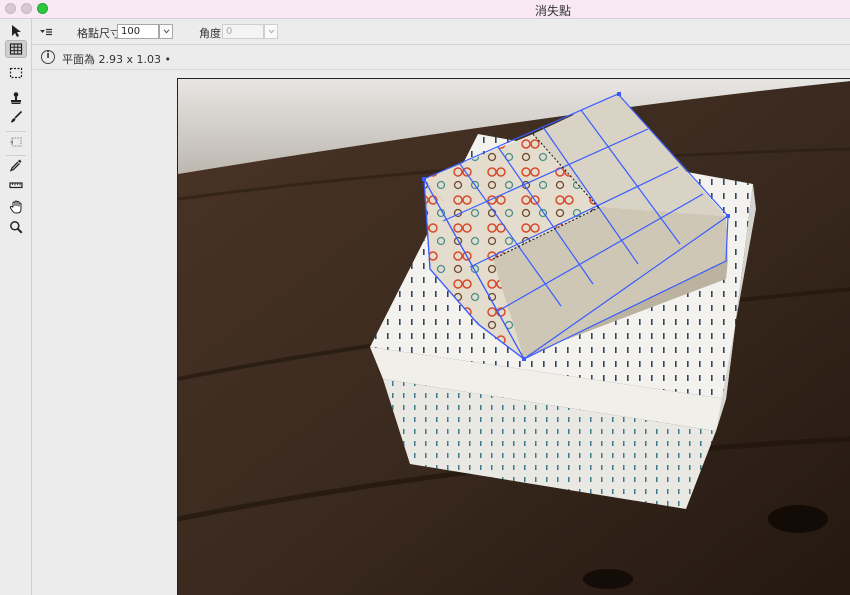  I want to click on edit-plane-tool, so click(16, 31).